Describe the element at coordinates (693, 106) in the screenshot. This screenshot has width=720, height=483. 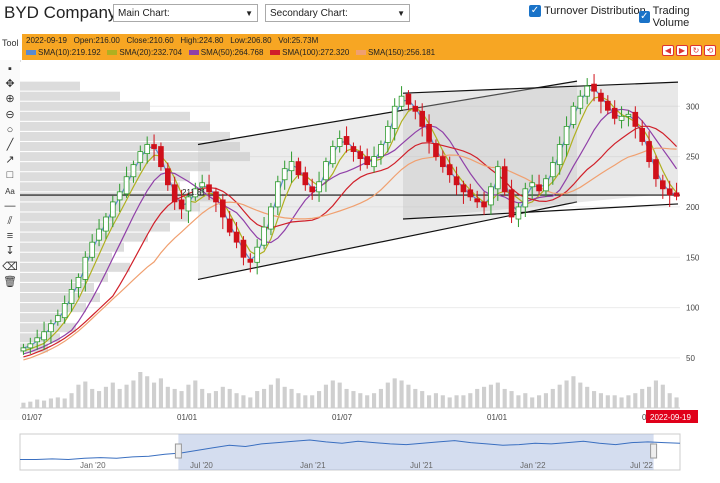
I see `y-tick-label: 300` at that location.